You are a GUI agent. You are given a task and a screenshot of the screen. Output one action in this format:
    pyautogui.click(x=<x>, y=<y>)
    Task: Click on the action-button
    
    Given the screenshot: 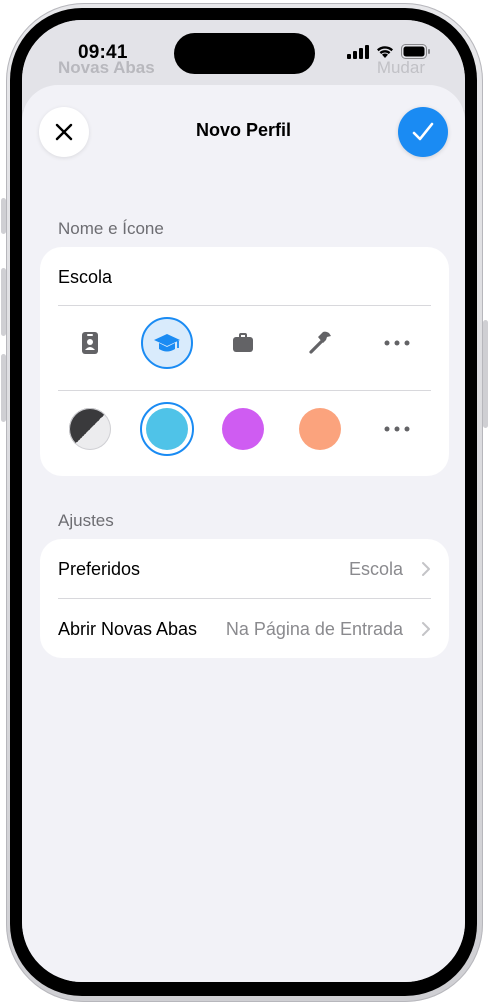 What is the action you would take?
    pyautogui.click(x=3, y=216)
    